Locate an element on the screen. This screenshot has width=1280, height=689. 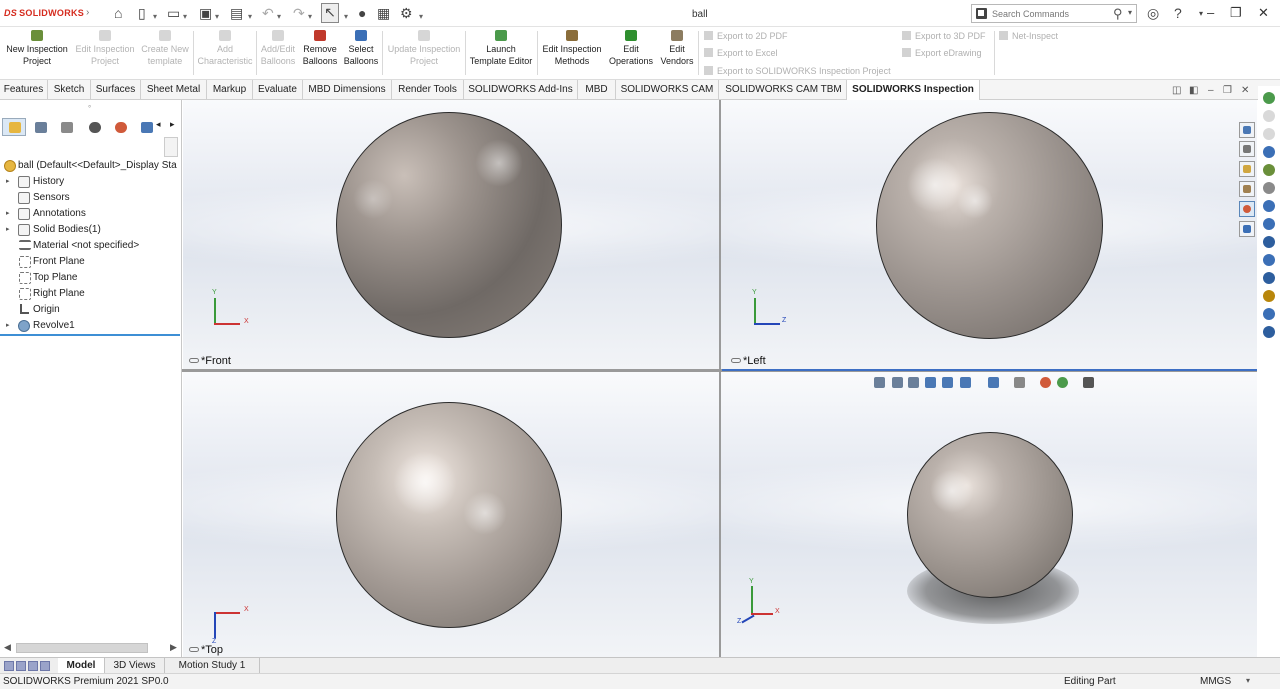
print-dropdown-icon: ▾ is located at coordinates (250, 17).